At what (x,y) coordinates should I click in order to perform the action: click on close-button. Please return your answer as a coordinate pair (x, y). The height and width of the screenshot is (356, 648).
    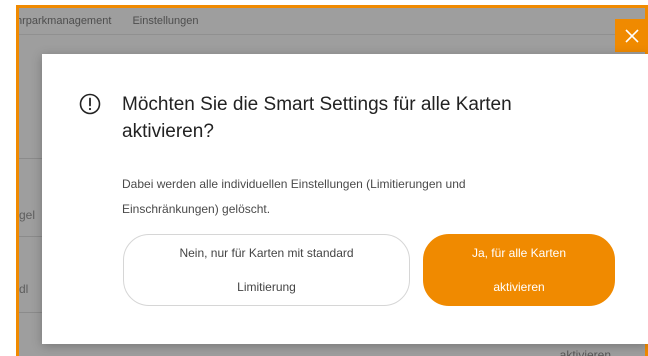
    Looking at the image, I should click on (631, 35).